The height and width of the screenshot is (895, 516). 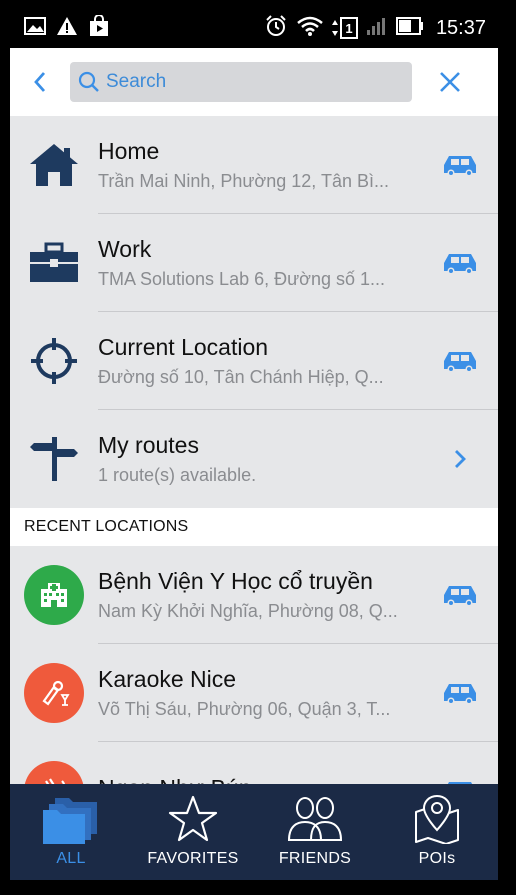 What do you see at coordinates (54, 595) in the screenshot?
I see `hospital-icon` at bounding box center [54, 595].